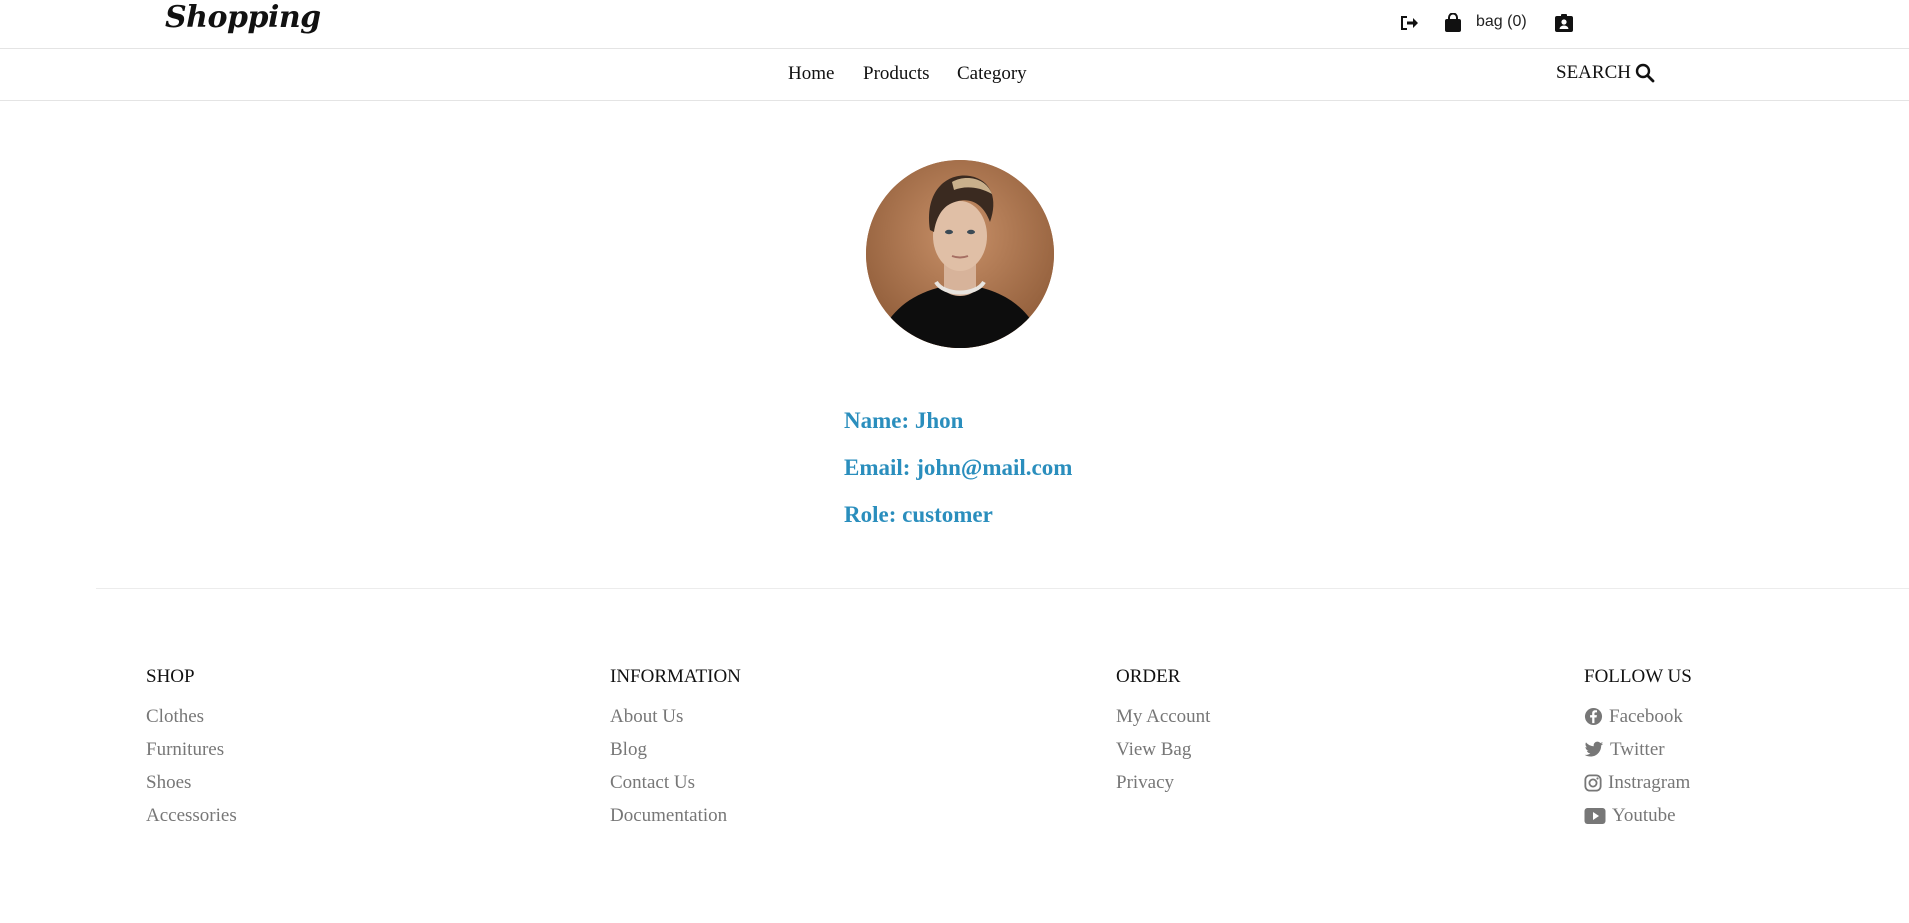 This screenshot has width=1909, height=923. Describe the element at coordinates (1595, 815) in the screenshot. I see `youtube-icon` at that location.